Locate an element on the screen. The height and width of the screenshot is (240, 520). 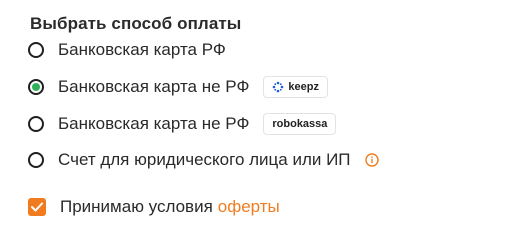
payment-option-card-rf: Банковская карта РФ is located at coordinates (127, 50).